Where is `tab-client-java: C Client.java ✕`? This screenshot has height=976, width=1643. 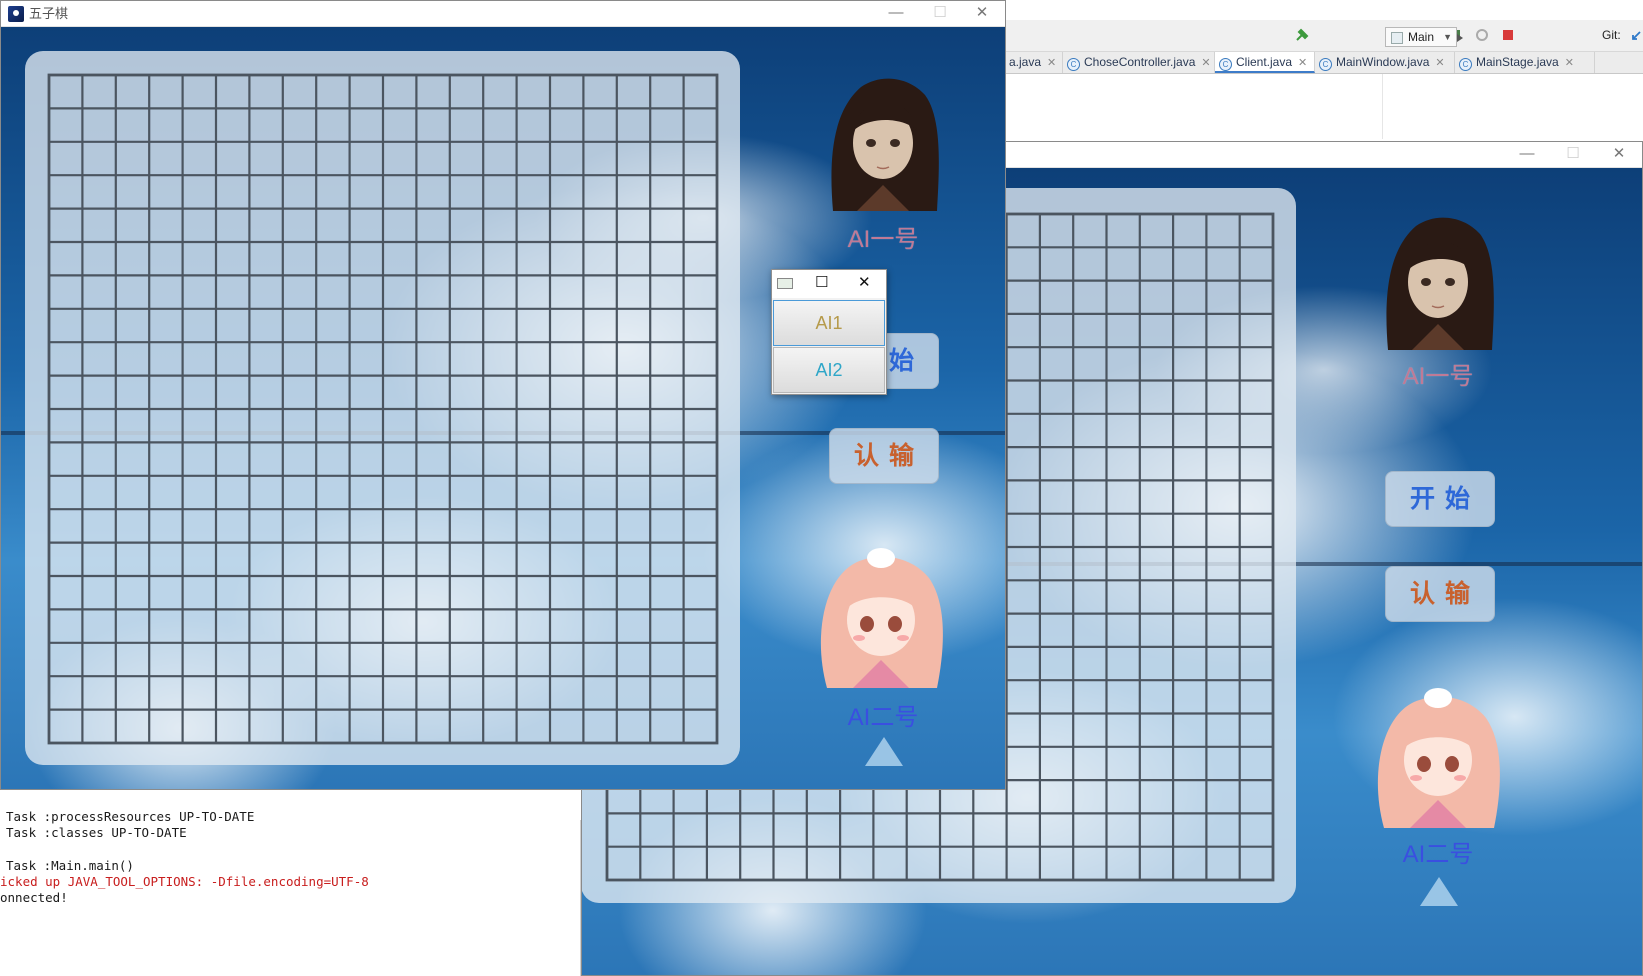
tab-client-java: C Client.java ✕ is located at coordinates (1265, 62).